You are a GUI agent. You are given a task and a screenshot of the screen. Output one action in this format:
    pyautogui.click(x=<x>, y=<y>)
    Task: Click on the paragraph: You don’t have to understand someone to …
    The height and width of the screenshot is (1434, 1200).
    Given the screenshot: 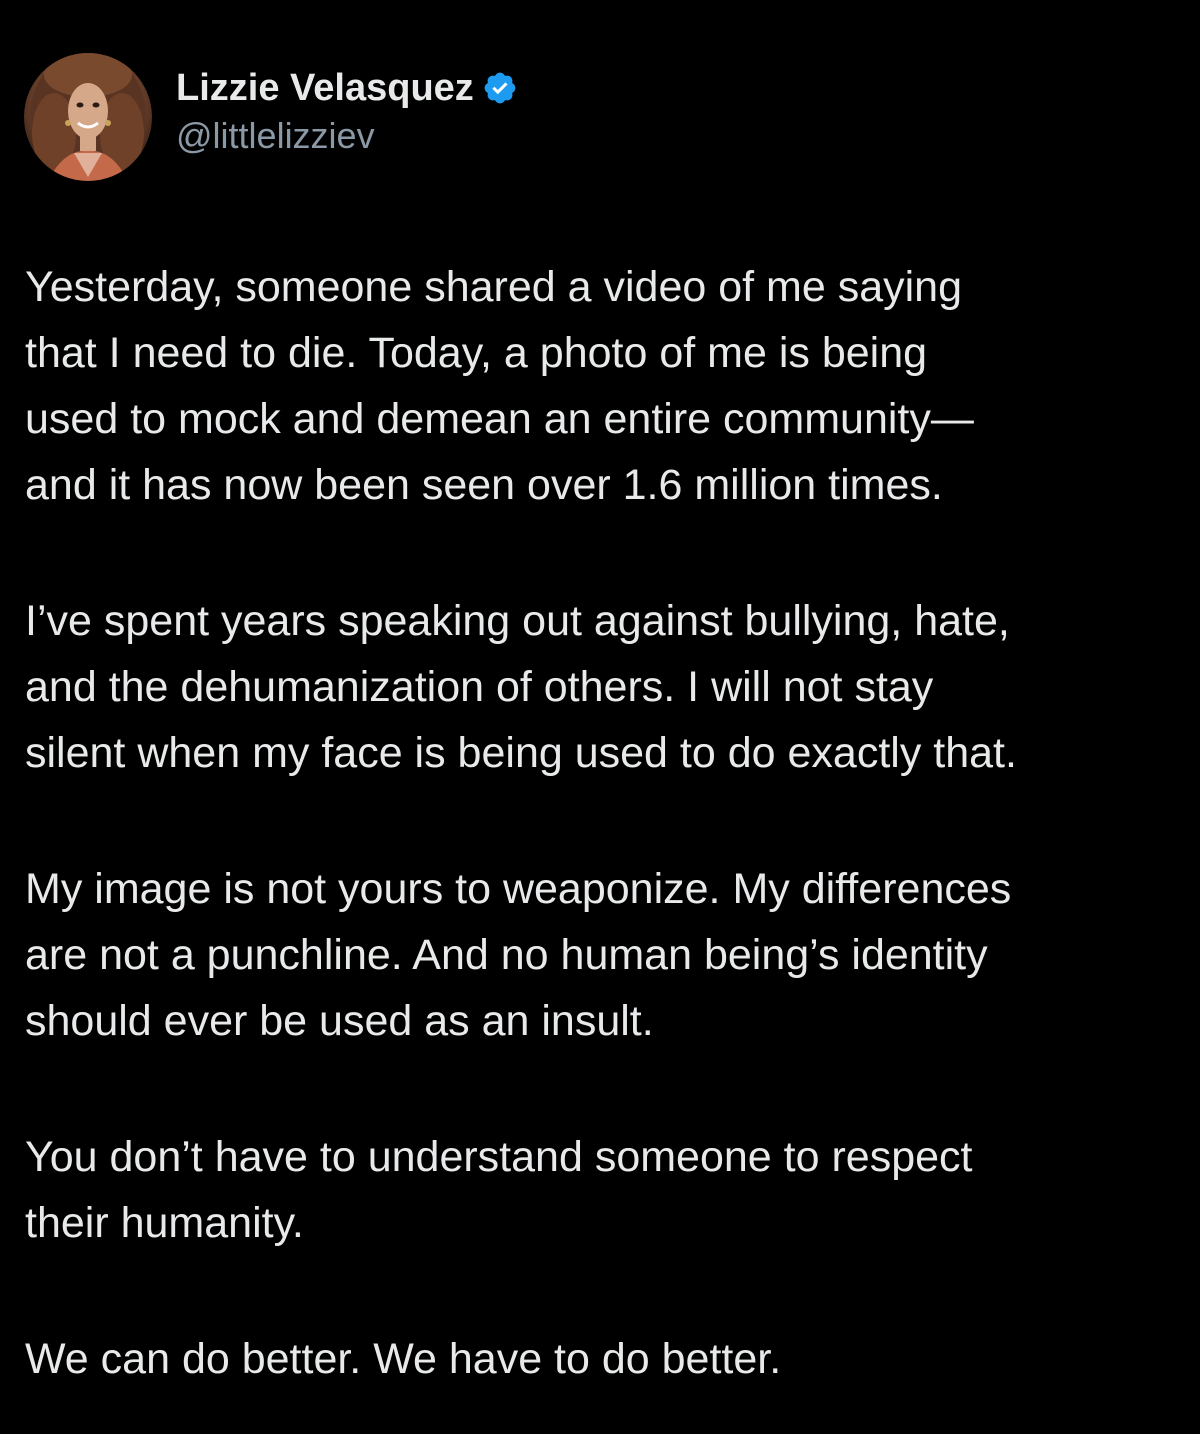 What is the action you would take?
    pyautogui.click(x=605, y=1190)
    